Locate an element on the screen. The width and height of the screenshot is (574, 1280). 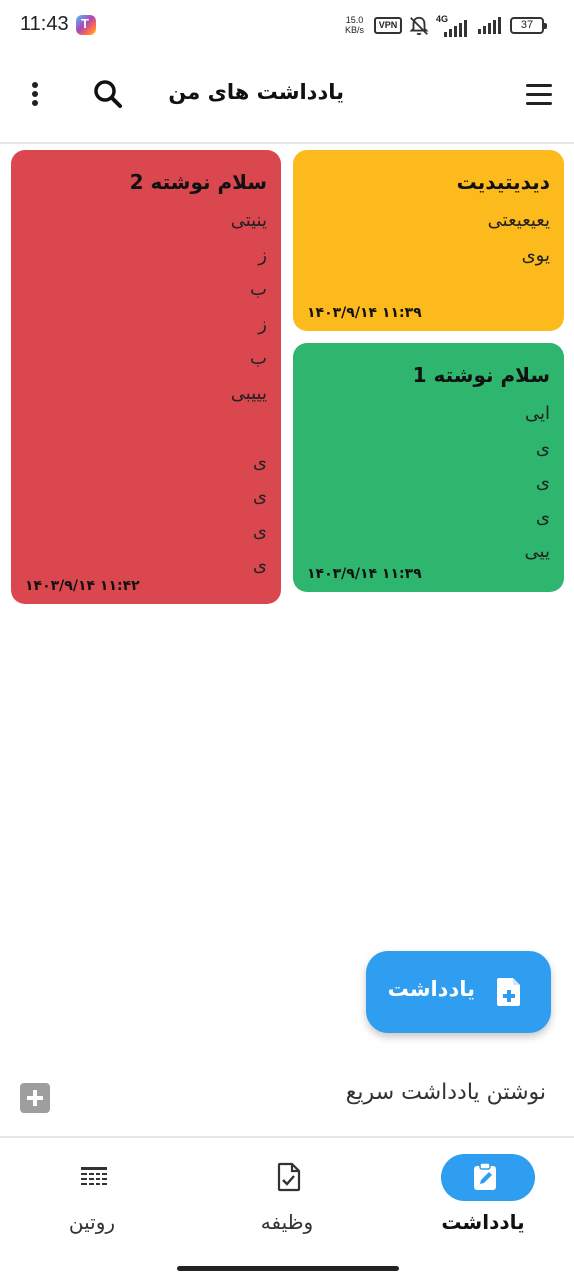
note-title: سلام نوشته 1 is located at coordinates (481, 375).